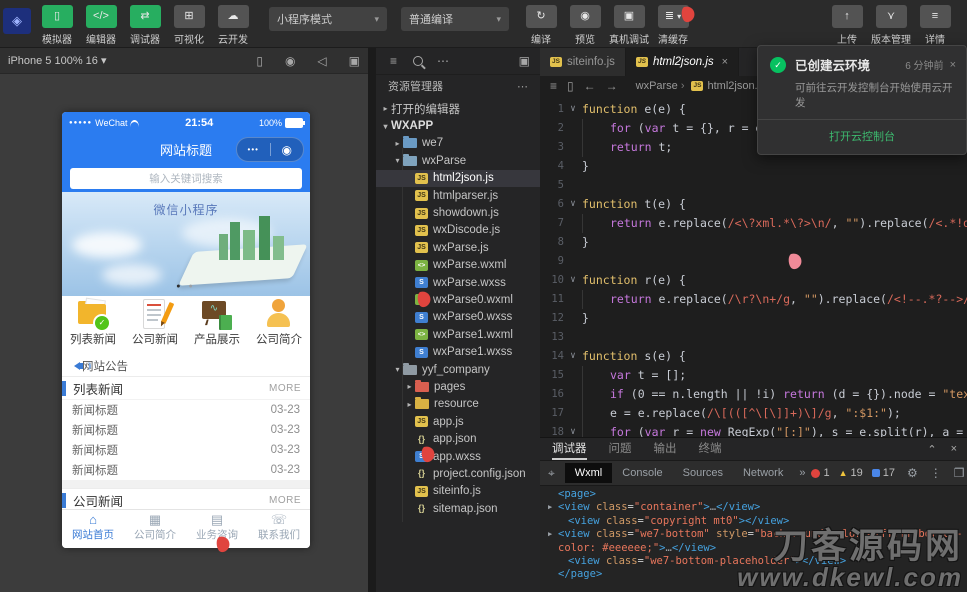 The image size is (967, 592). Describe the element at coordinates (862, 134) in the screenshot. I see `open-cloud-console-button: 打开云控制台` at that location.